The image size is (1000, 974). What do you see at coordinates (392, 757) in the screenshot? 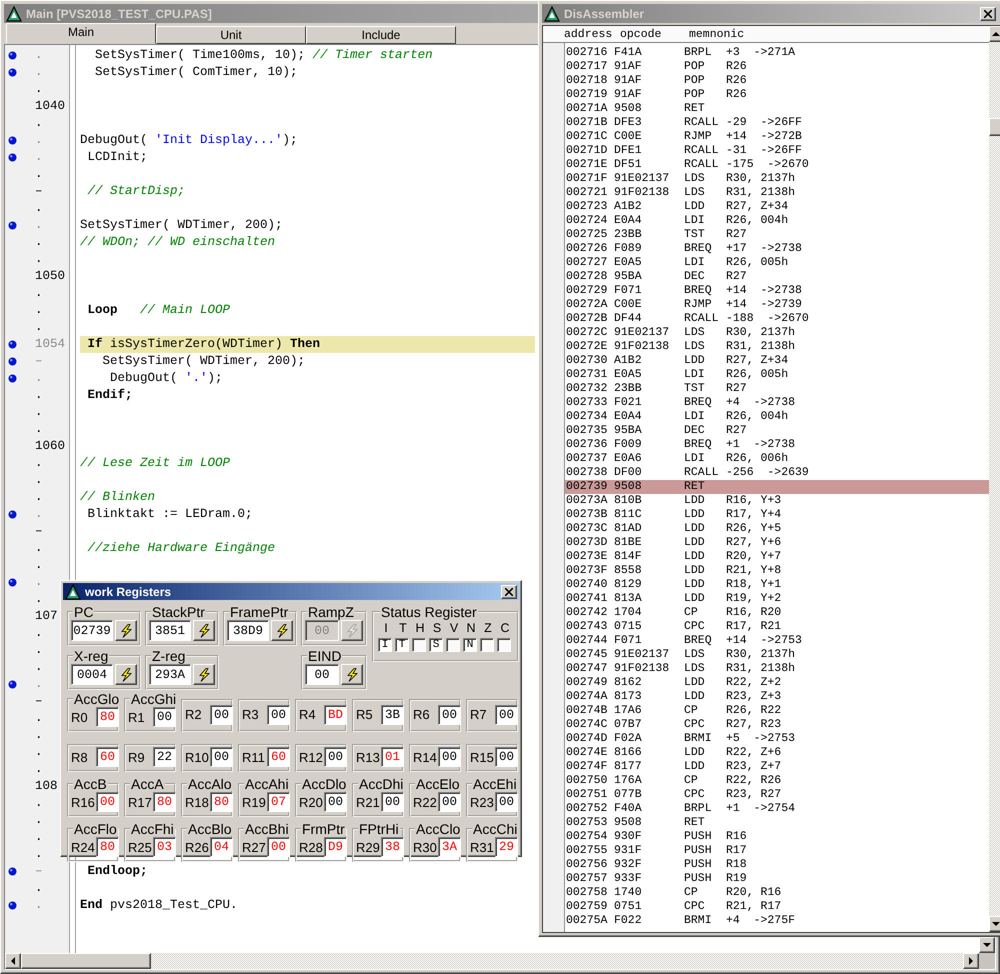
I see `register-value: 01` at bounding box center [392, 757].